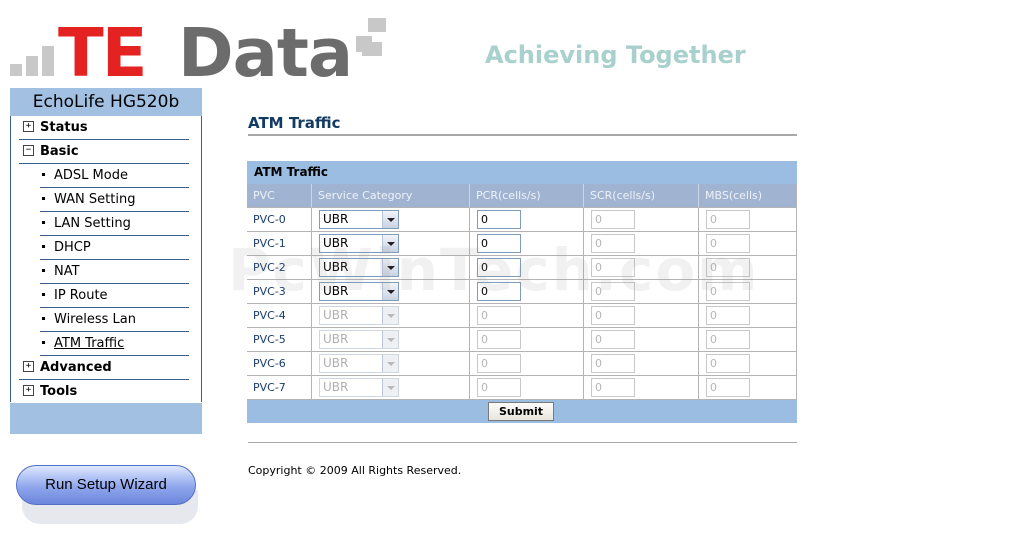 This screenshot has height=546, width=1022. What do you see at coordinates (104, 392) in the screenshot?
I see `sidebar-item-tools: + Tools` at bounding box center [104, 392].